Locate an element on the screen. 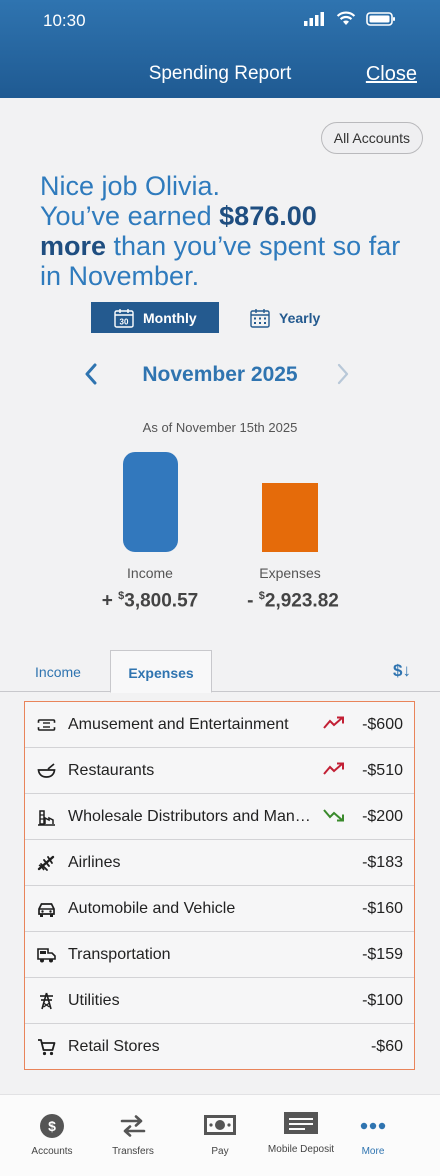 This screenshot has width=440, height=1176. income-bar is located at coordinates (150, 502).